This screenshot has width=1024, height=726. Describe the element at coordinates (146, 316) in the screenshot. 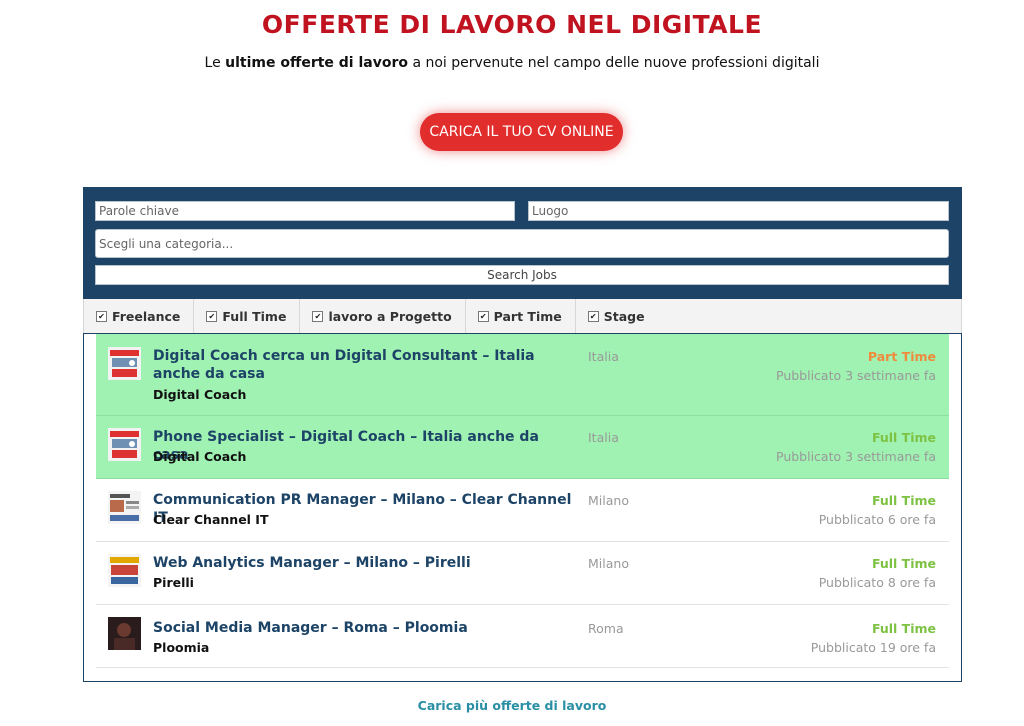

I see `filter-label: Freelance` at that location.